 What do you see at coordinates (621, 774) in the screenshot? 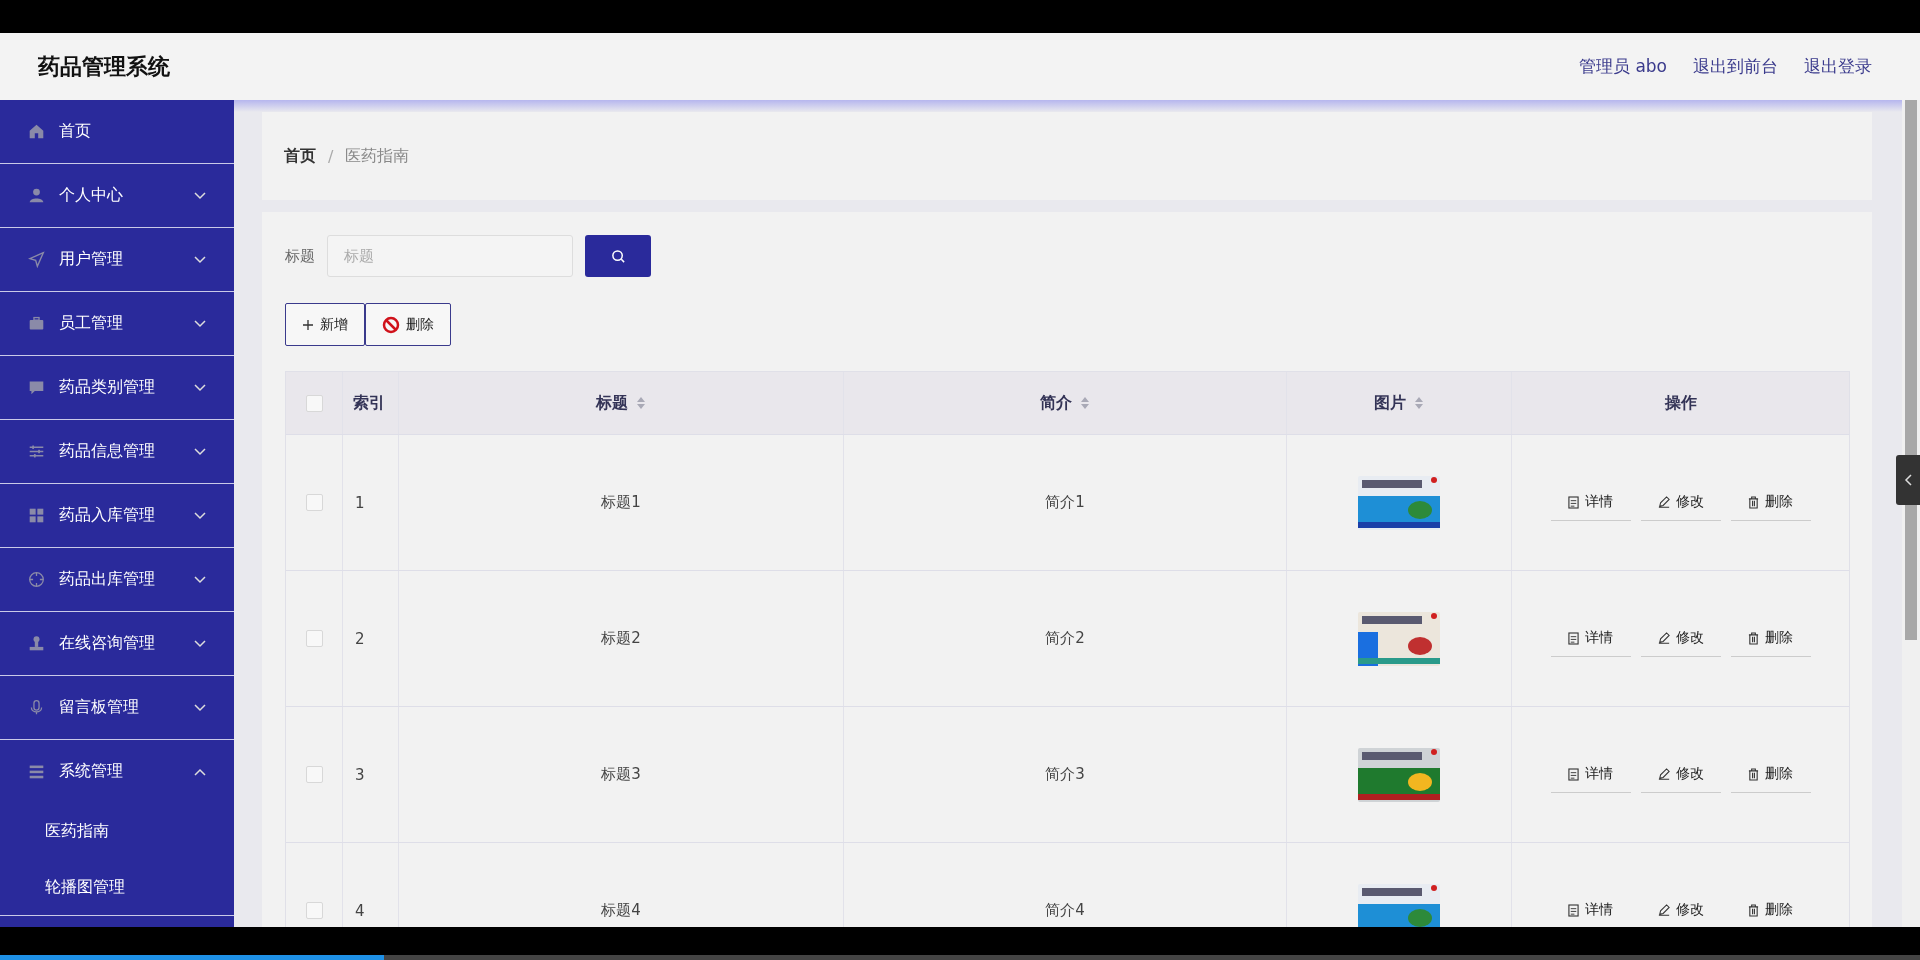
I see `table-cell: 标题3` at bounding box center [621, 774].